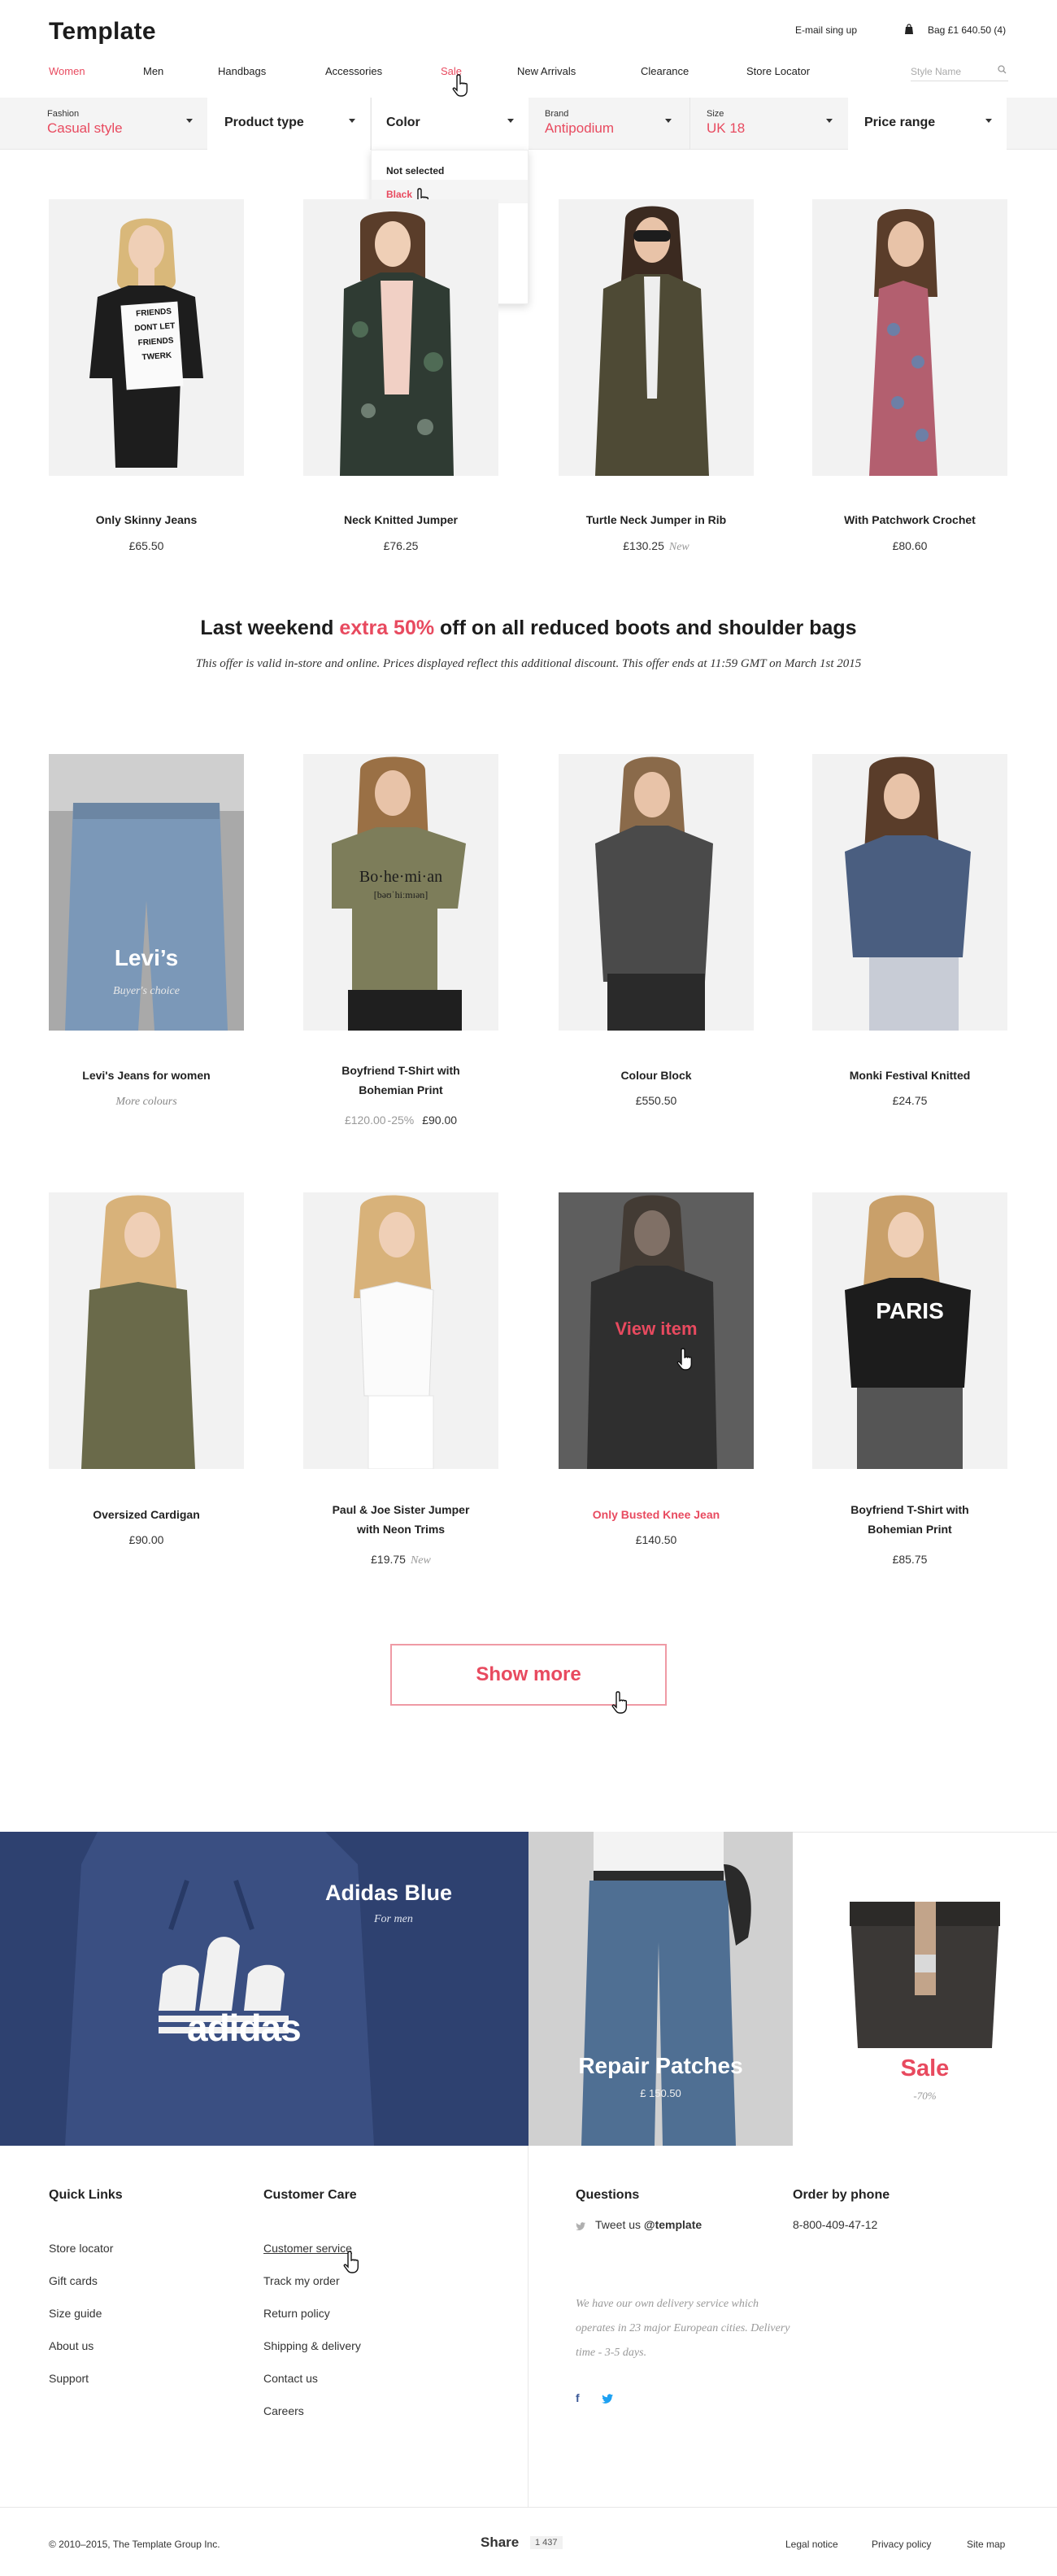 The image size is (1057, 2576). What do you see at coordinates (909, 31) in the screenshot?
I see `bag-icon` at bounding box center [909, 31].